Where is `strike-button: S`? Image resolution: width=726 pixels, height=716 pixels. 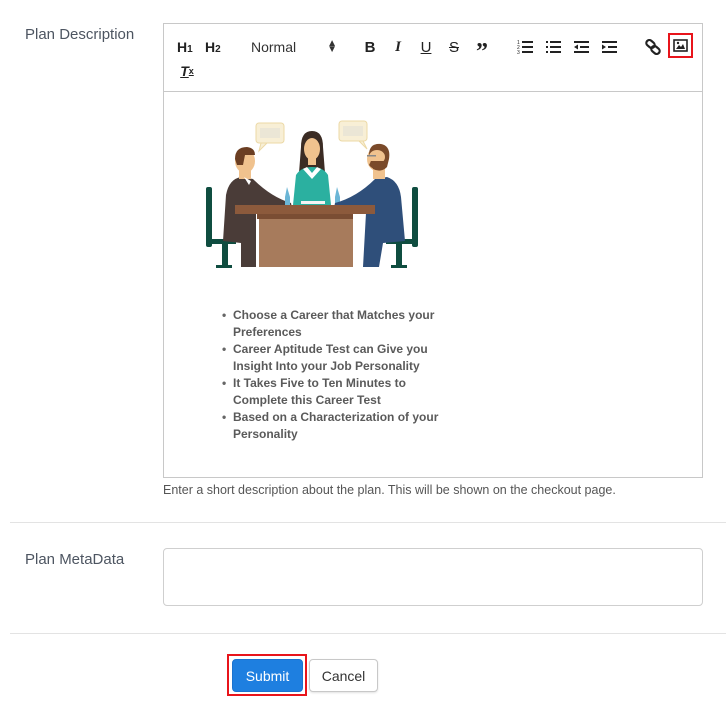
strike-button: S is located at coordinates (454, 47).